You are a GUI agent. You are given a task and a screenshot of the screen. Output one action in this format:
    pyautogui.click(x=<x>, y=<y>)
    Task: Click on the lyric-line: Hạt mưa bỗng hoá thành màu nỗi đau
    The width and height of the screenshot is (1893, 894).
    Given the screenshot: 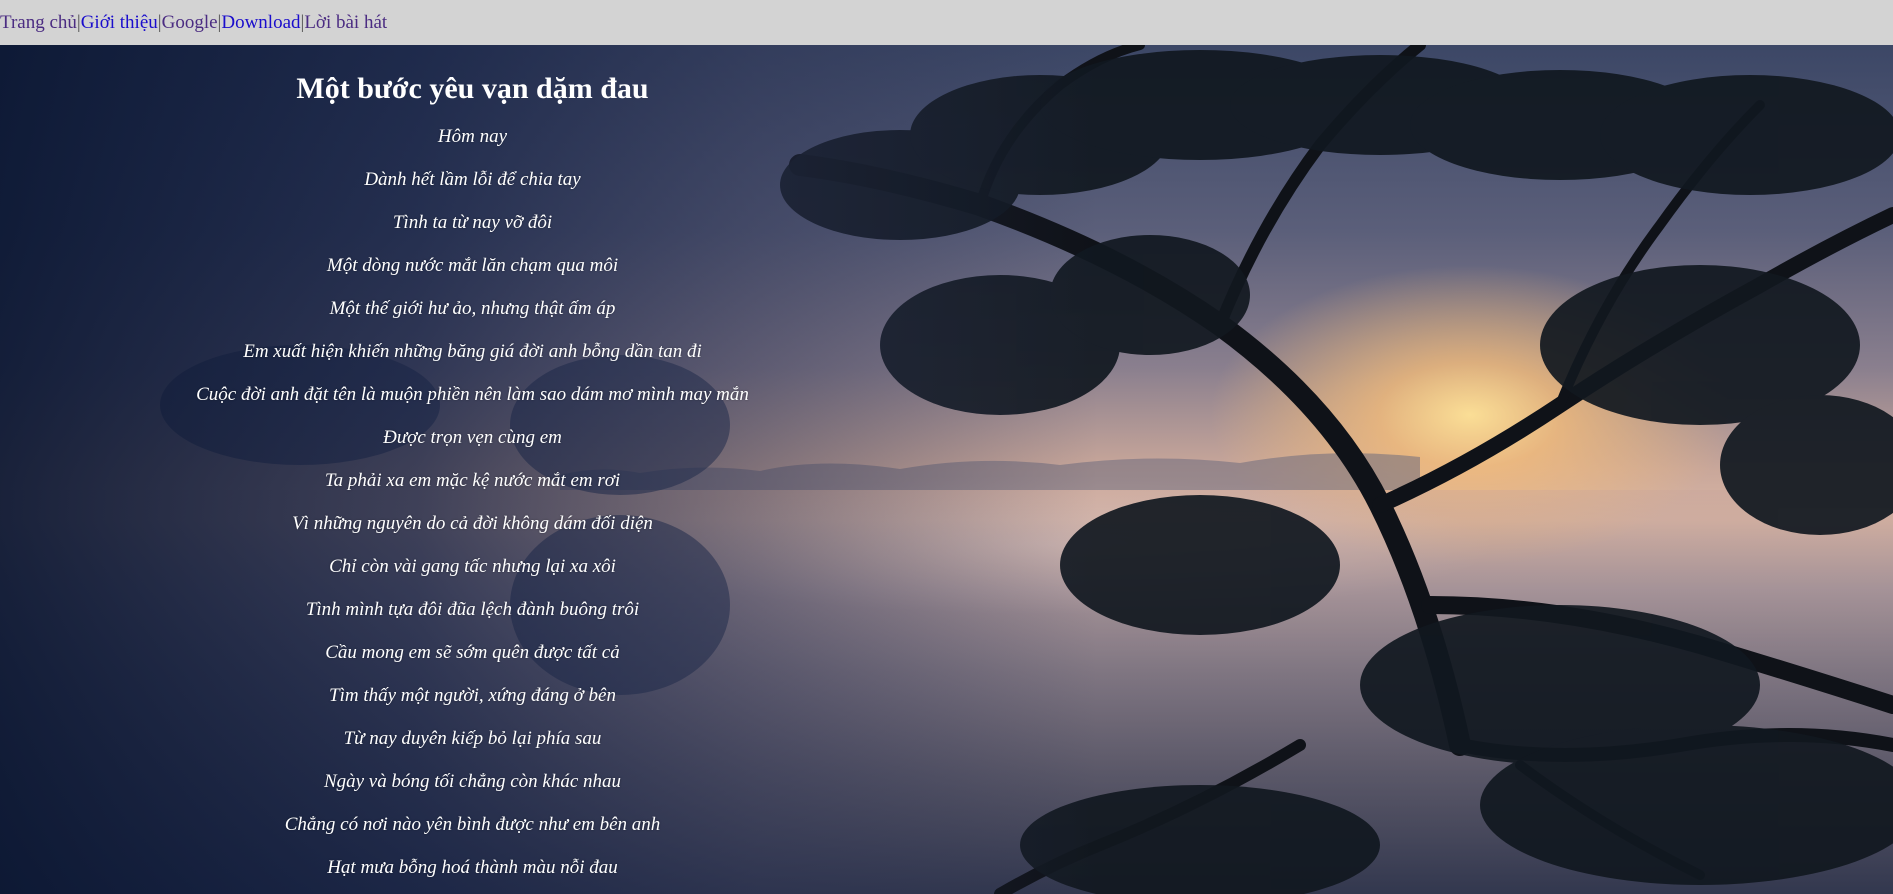 What is the action you would take?
    pyautogui.click(x=472, y=867)
    